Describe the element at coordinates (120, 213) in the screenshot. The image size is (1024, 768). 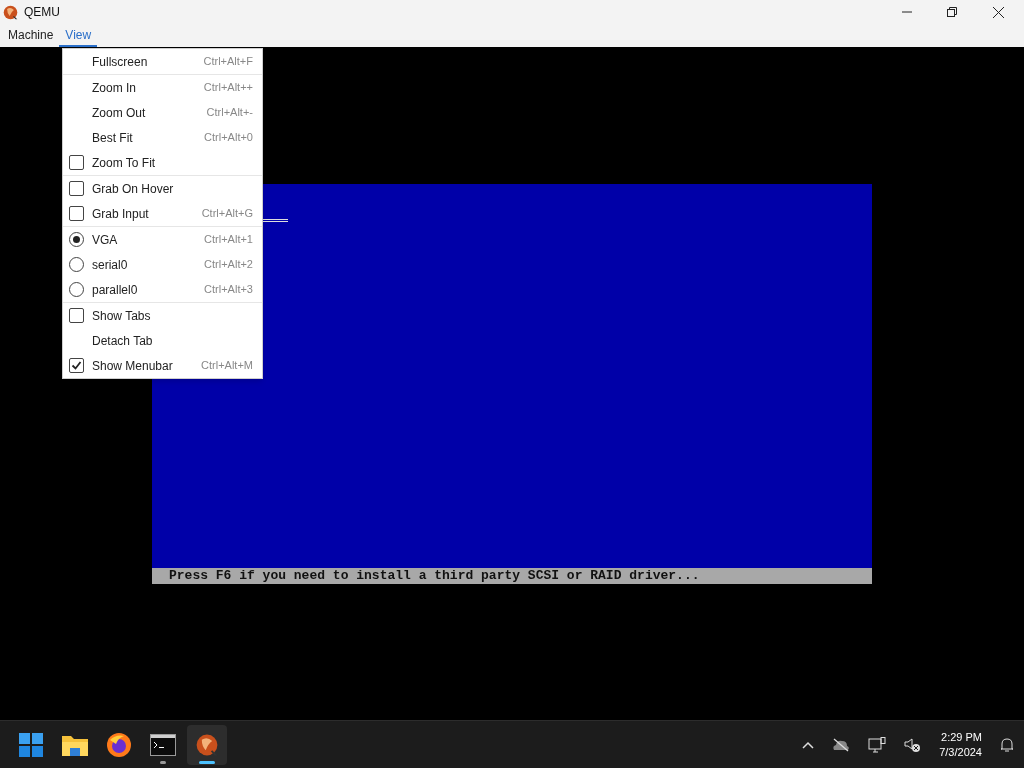
I see `menu-item: Grab Input` at that location.